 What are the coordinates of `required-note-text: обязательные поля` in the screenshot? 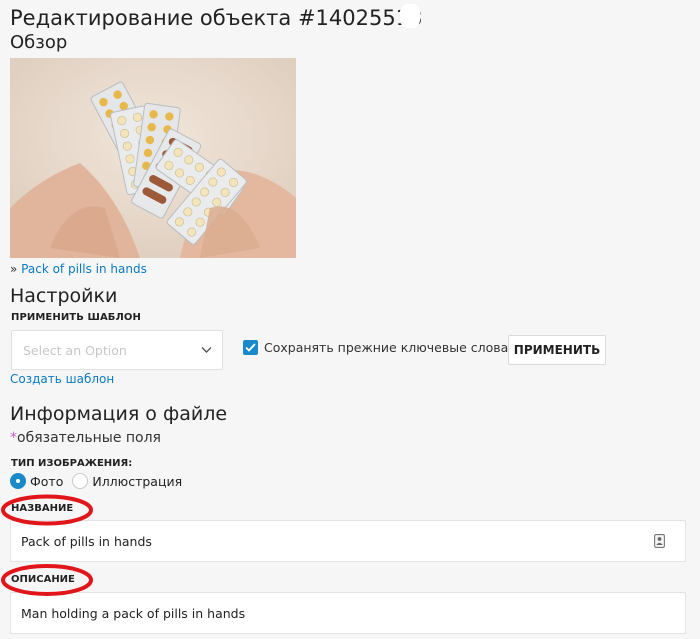 It's located at (89, 438).